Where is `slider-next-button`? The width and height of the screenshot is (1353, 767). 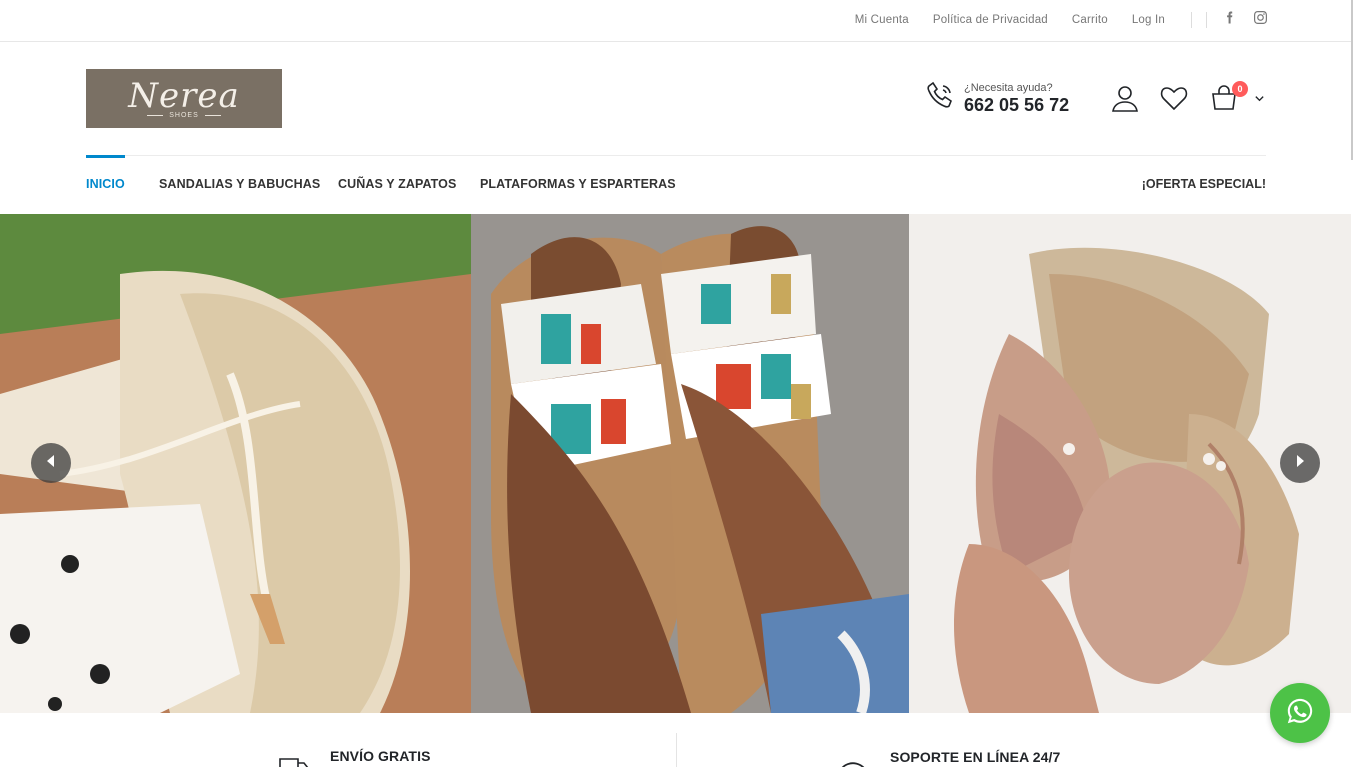 slider-next-button is located at coordinates (1300, 463).